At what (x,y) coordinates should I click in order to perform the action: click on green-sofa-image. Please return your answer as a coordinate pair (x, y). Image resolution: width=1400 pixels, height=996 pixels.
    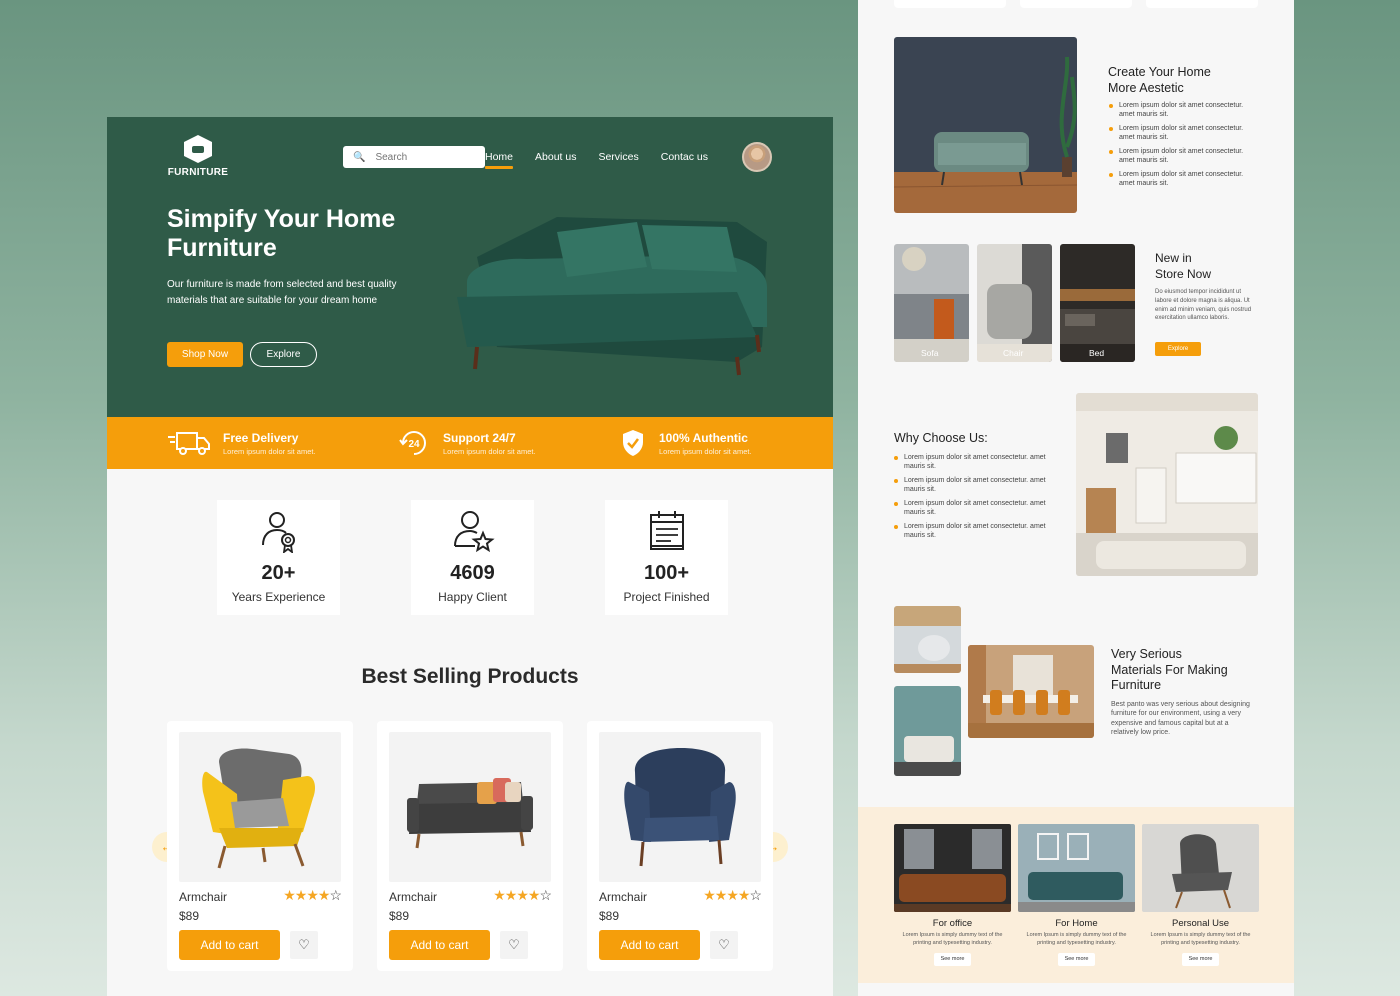
    Looking at the image, I should click on (612, 296).